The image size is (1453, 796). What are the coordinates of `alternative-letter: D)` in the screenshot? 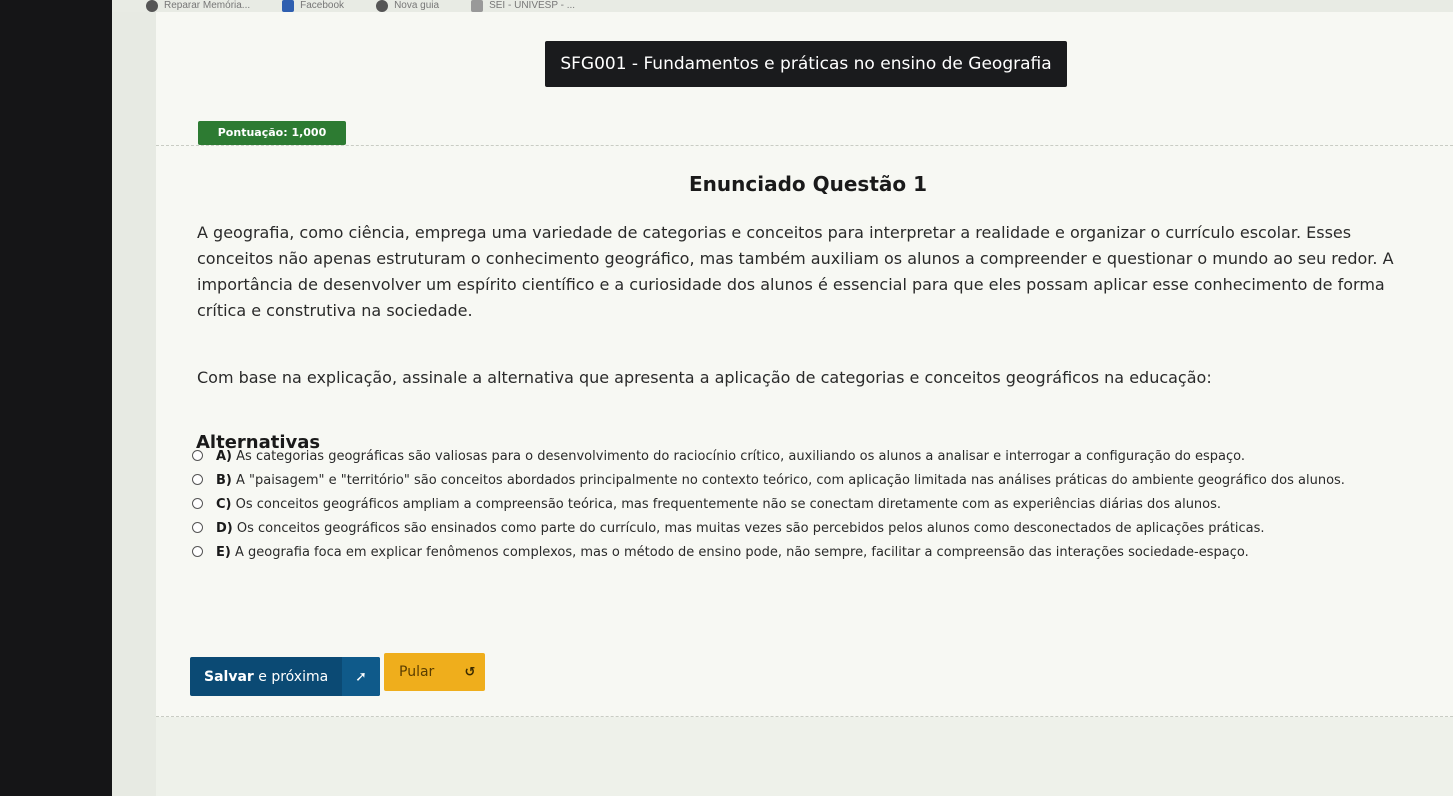 It's located at (224, 528).